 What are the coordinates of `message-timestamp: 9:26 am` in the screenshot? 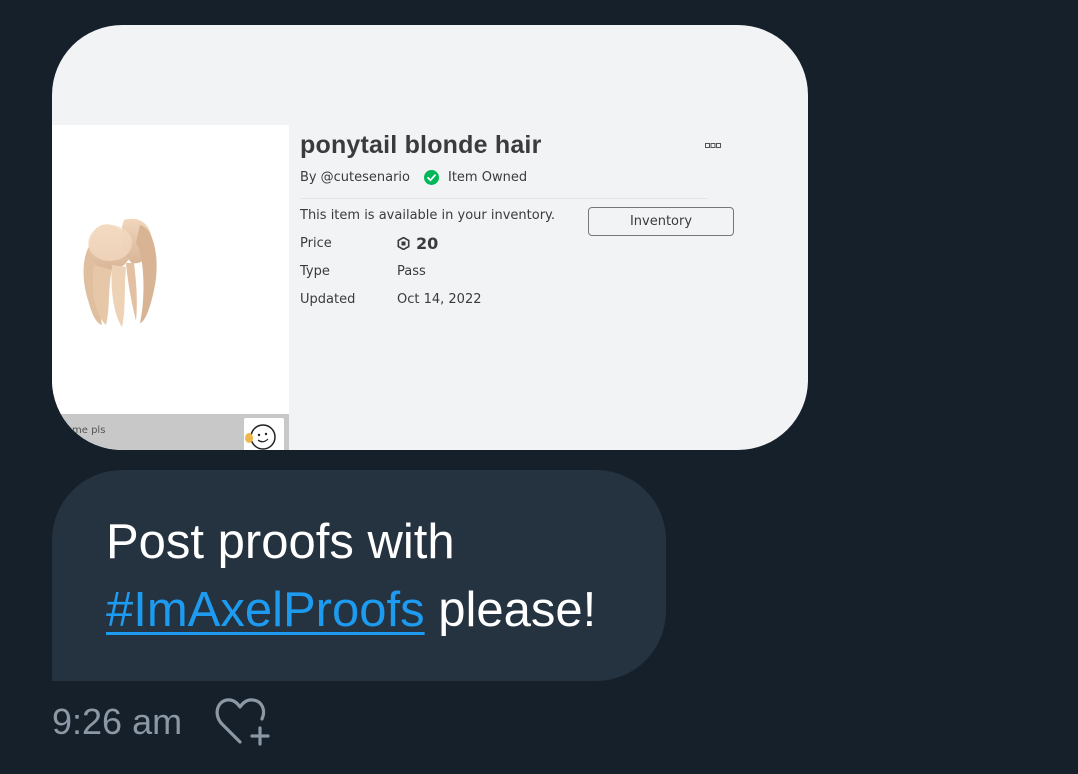 It's located at (117, 721).